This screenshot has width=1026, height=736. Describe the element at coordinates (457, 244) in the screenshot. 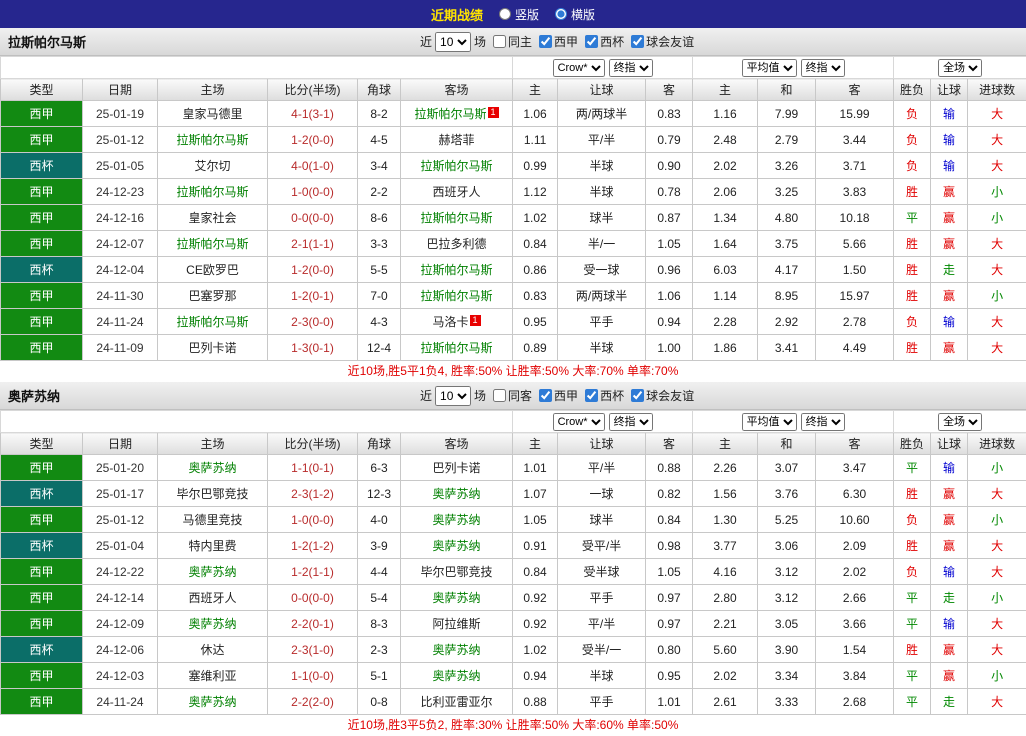

I see `away-team: 巴拉多利德` at that location.